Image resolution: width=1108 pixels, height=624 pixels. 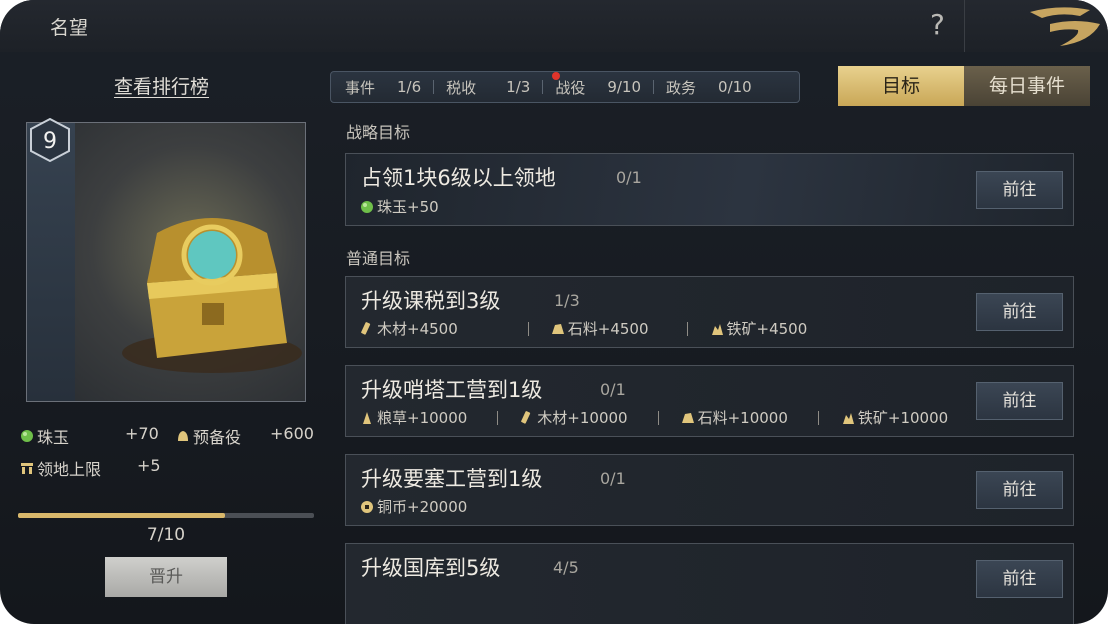 I want to click on reward: 木材+4500, so click(x=409, y=328).